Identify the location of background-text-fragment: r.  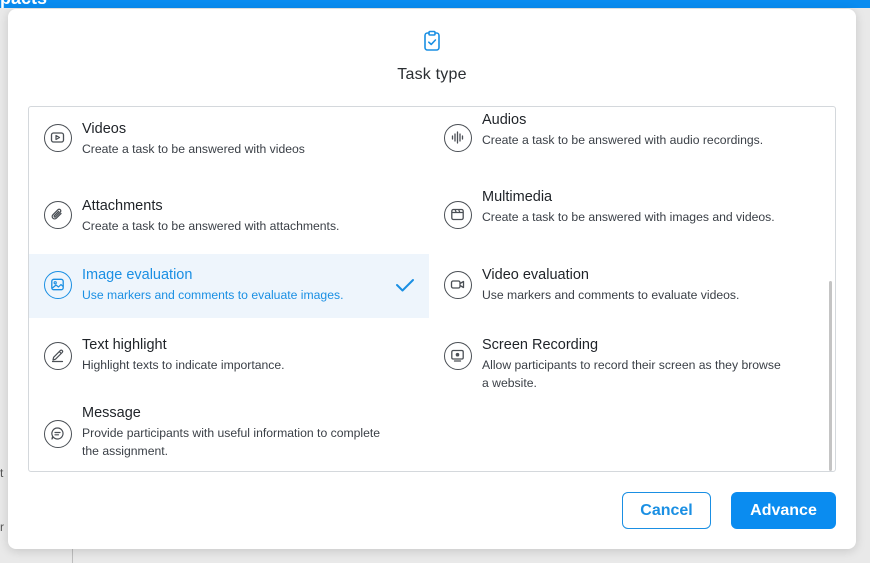
(2, 527).